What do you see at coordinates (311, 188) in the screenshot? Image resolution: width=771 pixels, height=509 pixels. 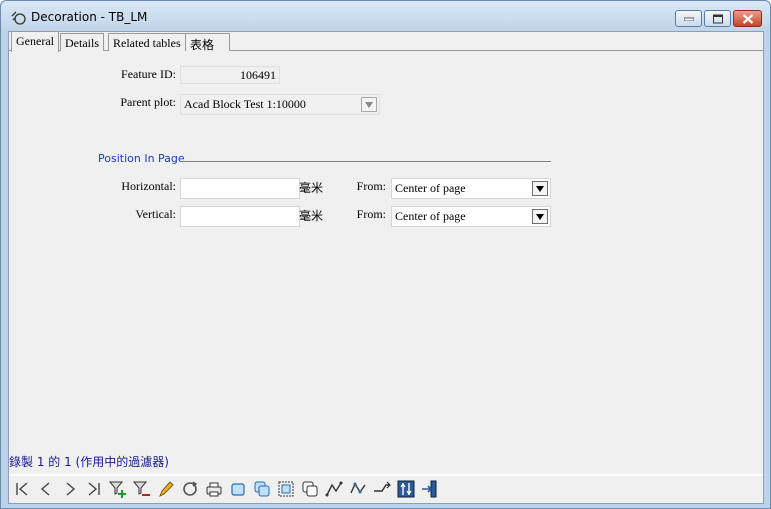 I see `horizontal-unit: 毫米` at bounding box center [311, 188].